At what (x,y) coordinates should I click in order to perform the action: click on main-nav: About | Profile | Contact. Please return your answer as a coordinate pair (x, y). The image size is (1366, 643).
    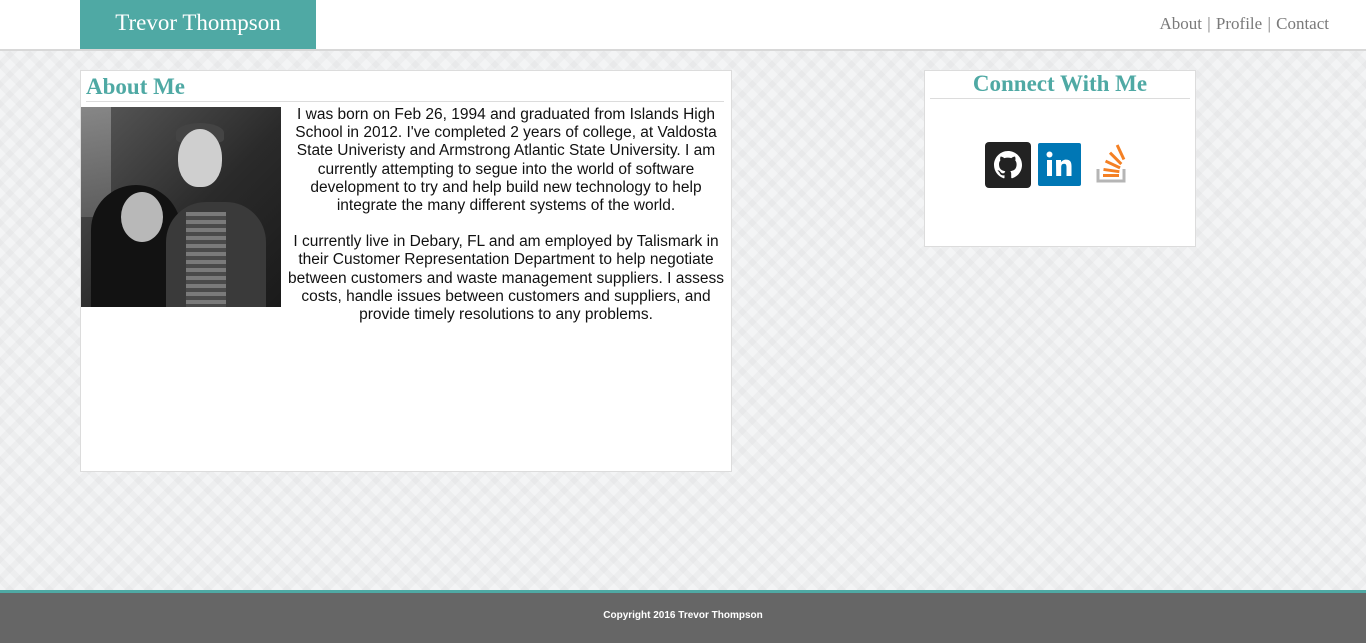
    Looking at the image, I should click on (1244, 24).